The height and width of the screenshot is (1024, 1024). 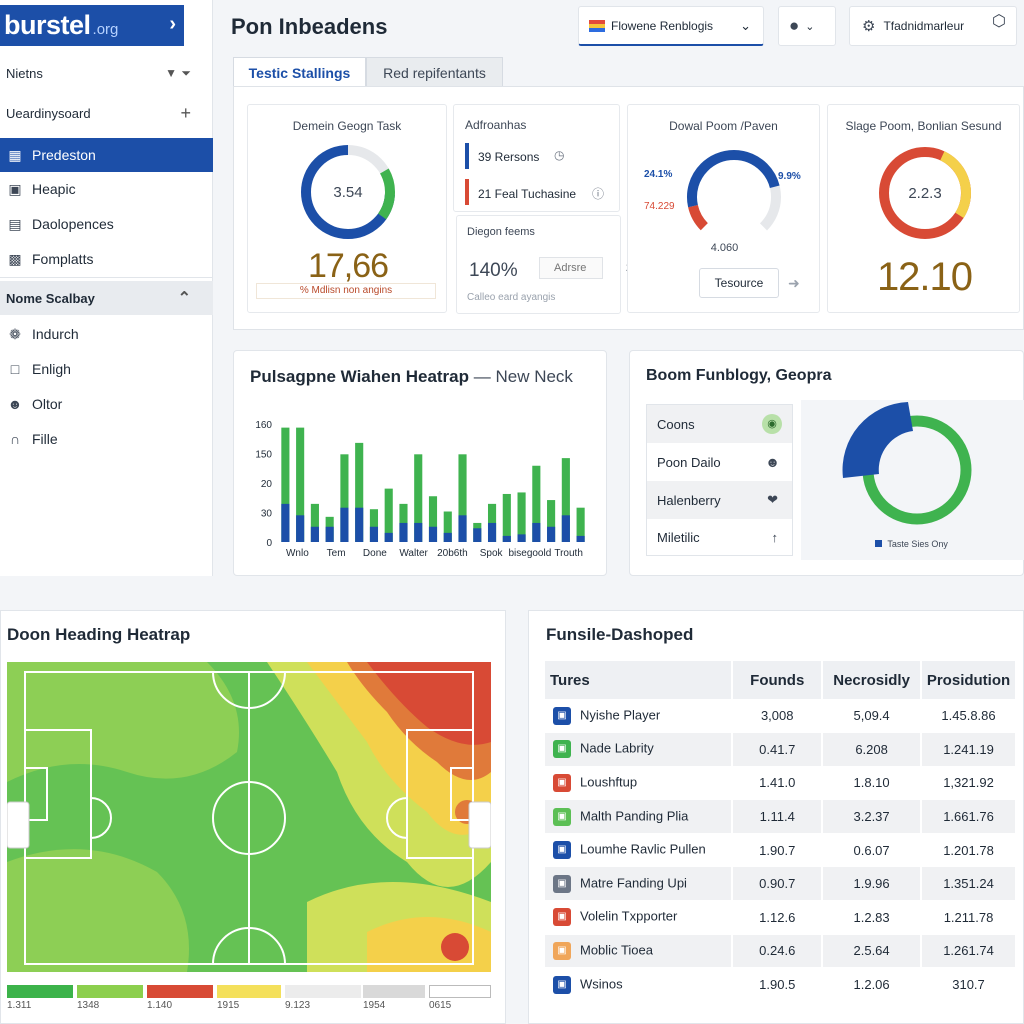 I want to click on tab-testic-stallings: Testic Stallings, so click(x=299, y=72).